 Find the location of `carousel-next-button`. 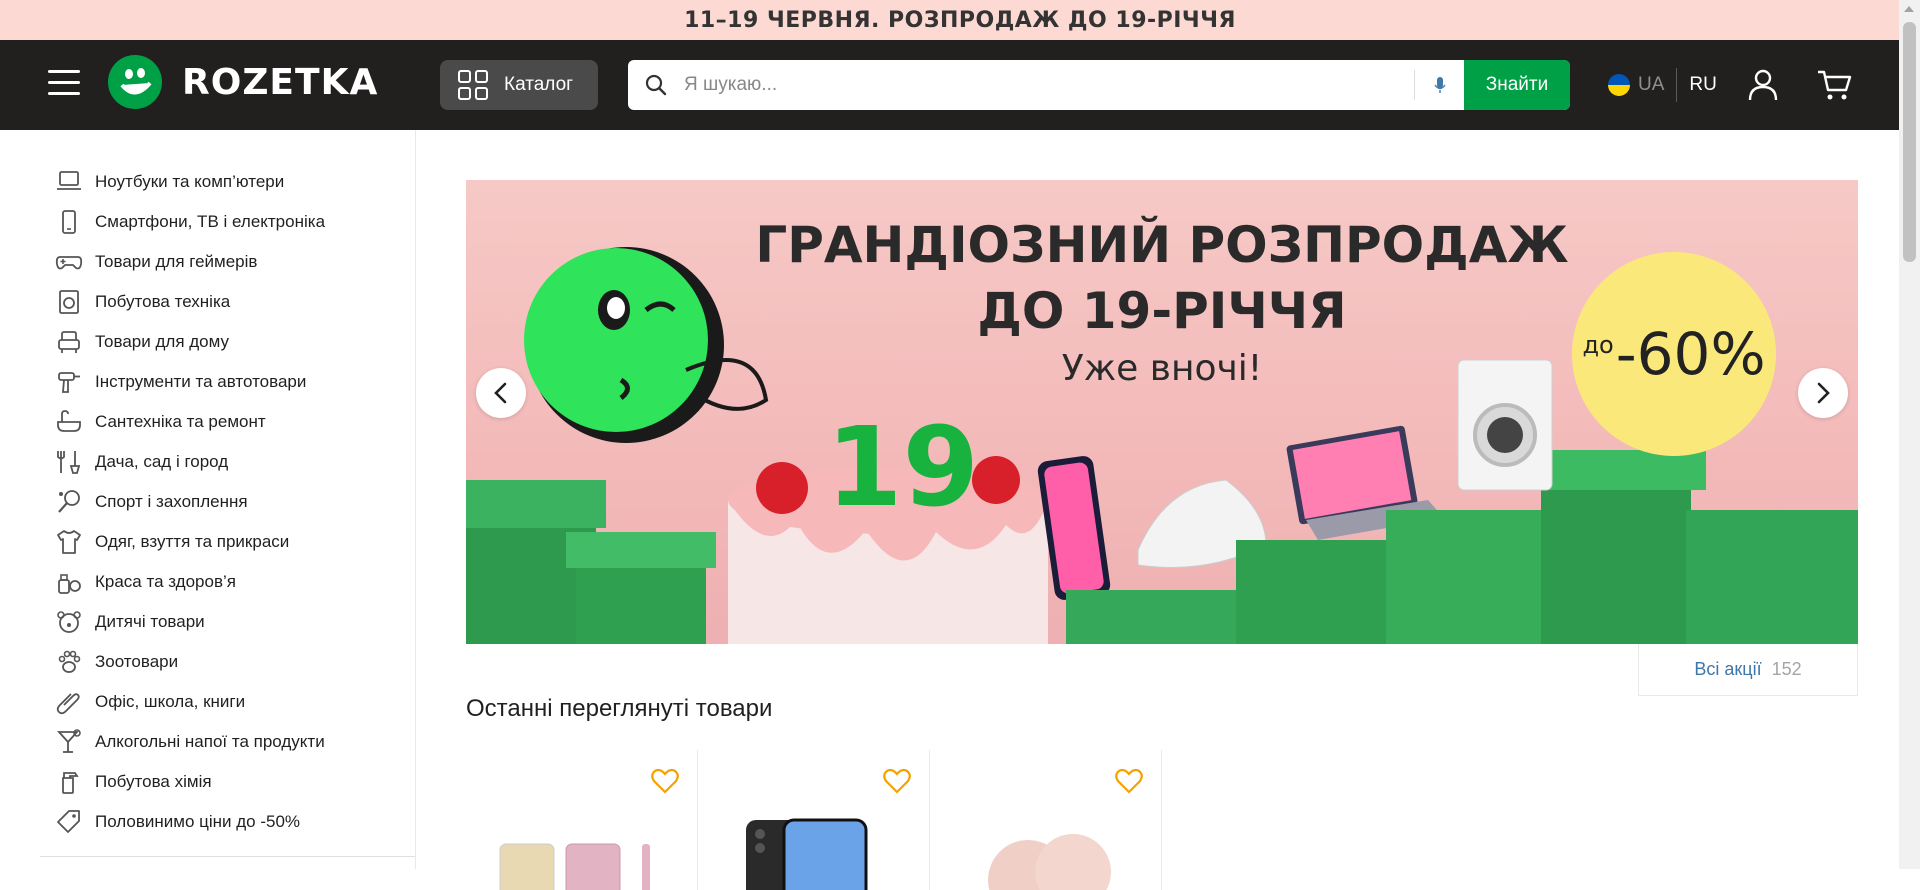

carousel-next-button is located at coordinates (1823, 393).